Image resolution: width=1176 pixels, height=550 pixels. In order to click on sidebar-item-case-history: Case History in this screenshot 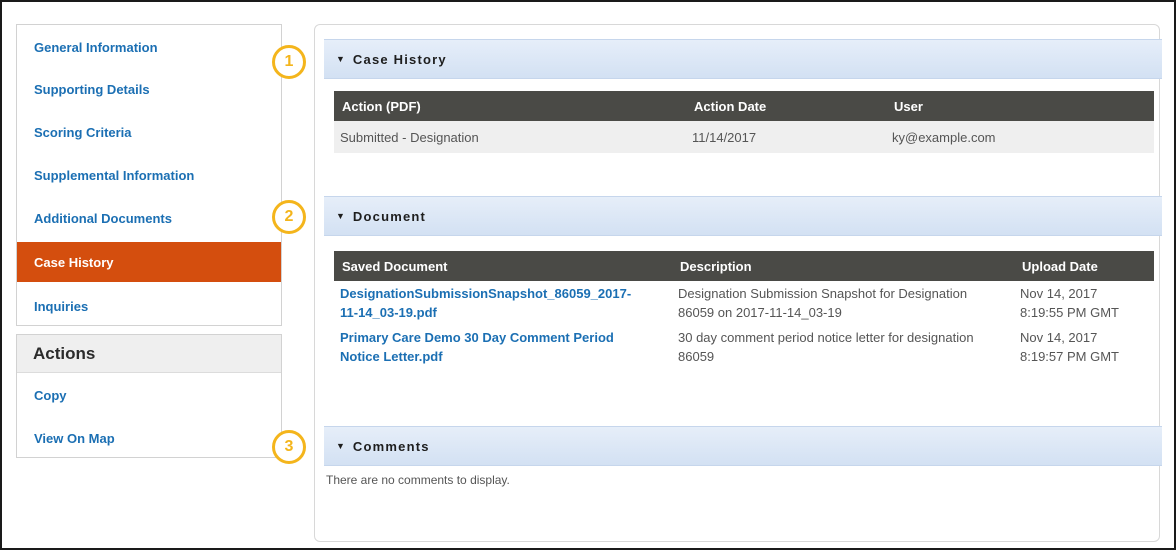, I will do `click(149, 262)`.